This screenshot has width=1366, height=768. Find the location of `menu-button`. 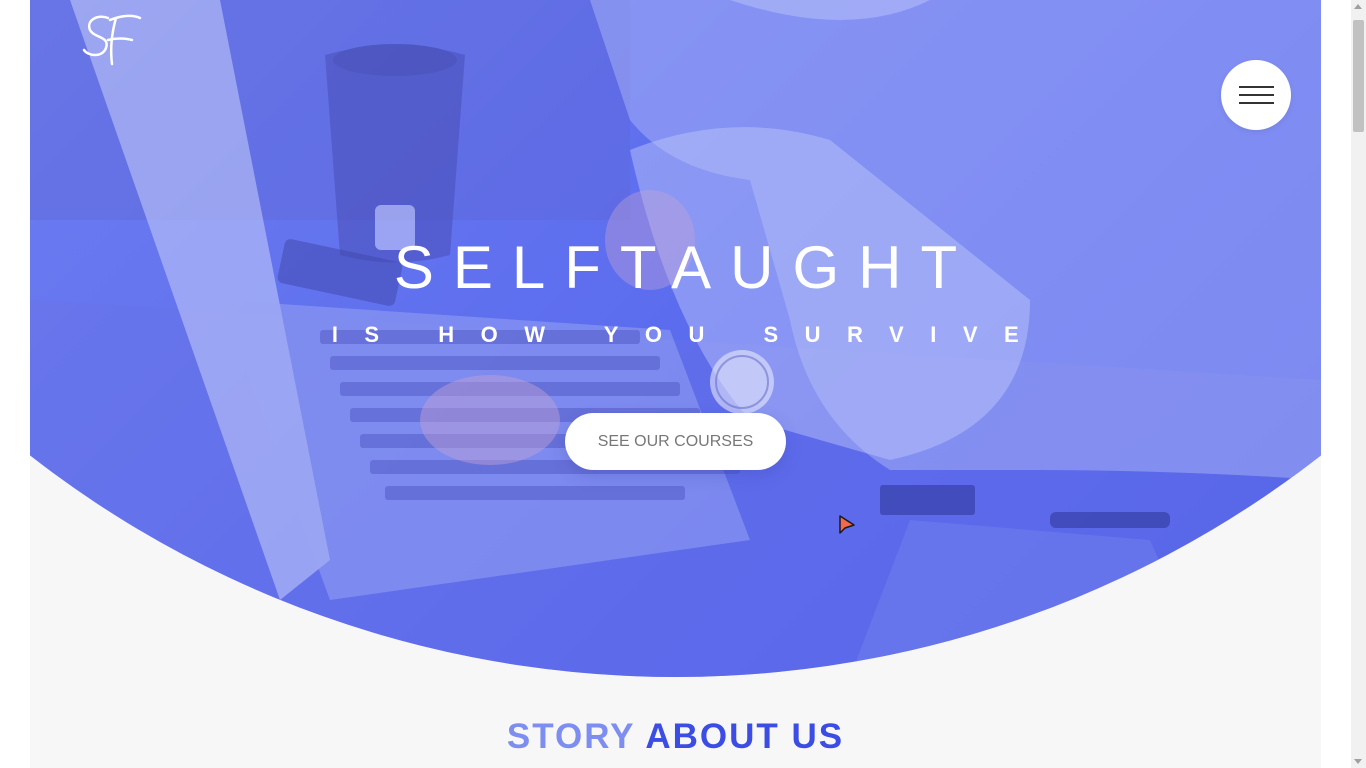

menu-button is located at coordinates (1256, 95).